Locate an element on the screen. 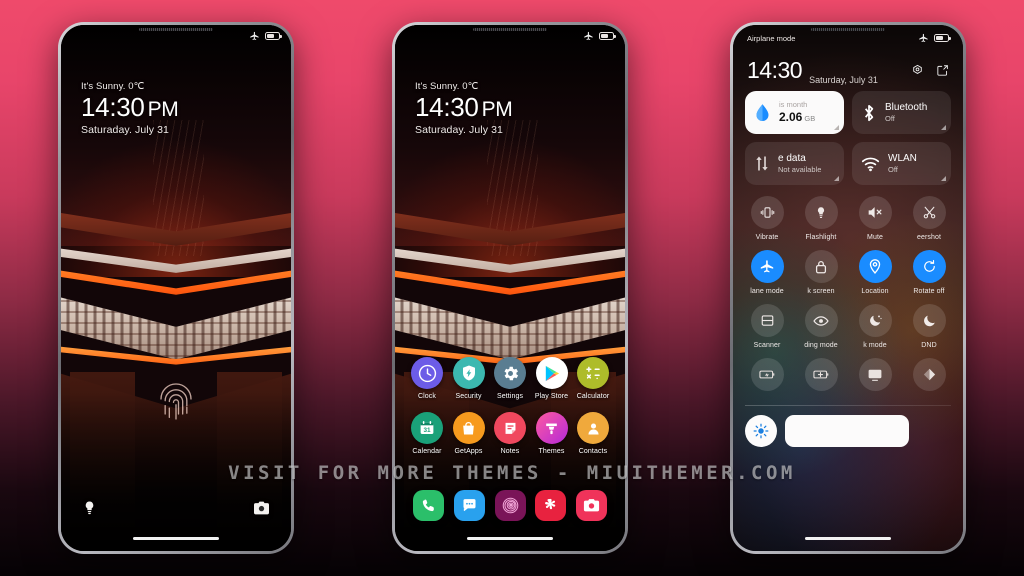 This screenshot has height=576, width=1024. asterisk-icon is located at coordinates (551, 505).